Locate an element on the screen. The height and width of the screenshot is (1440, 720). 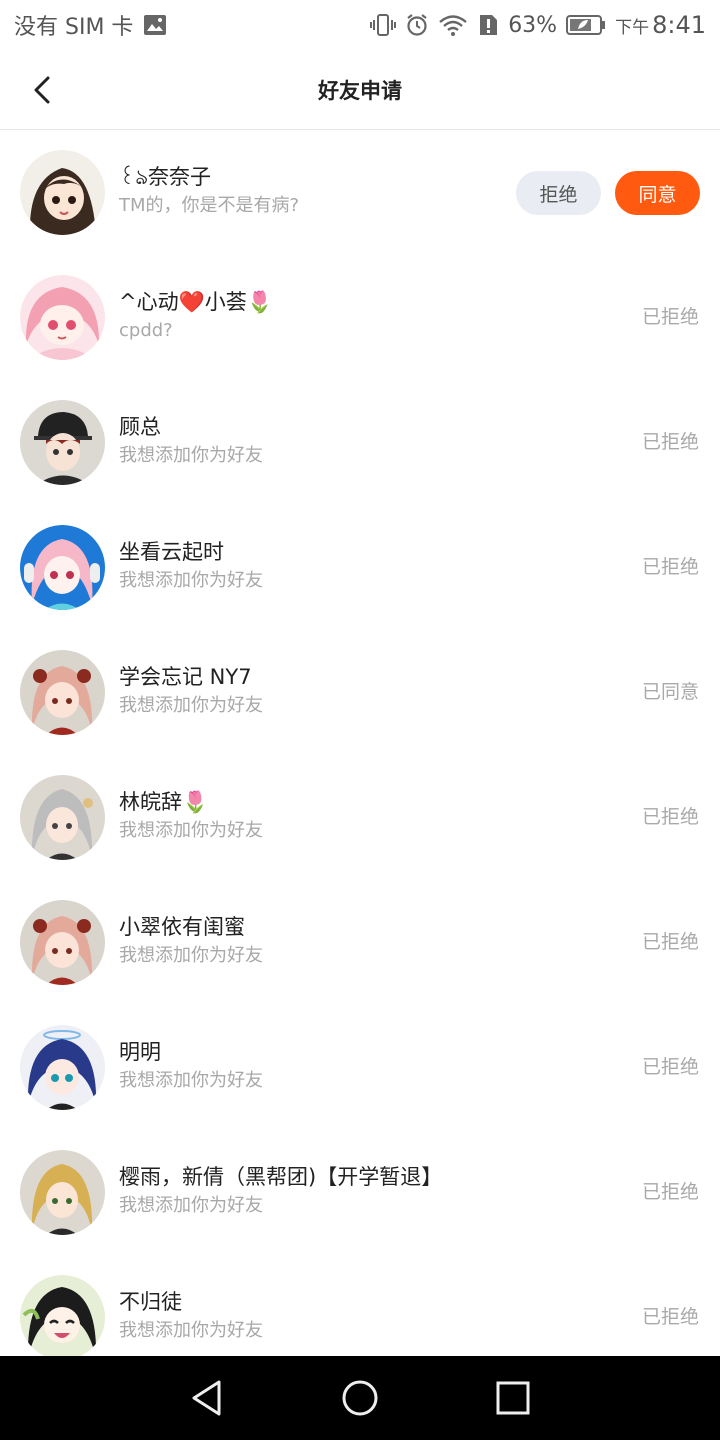
vibrate-icon is located at coordinates (383, 25).